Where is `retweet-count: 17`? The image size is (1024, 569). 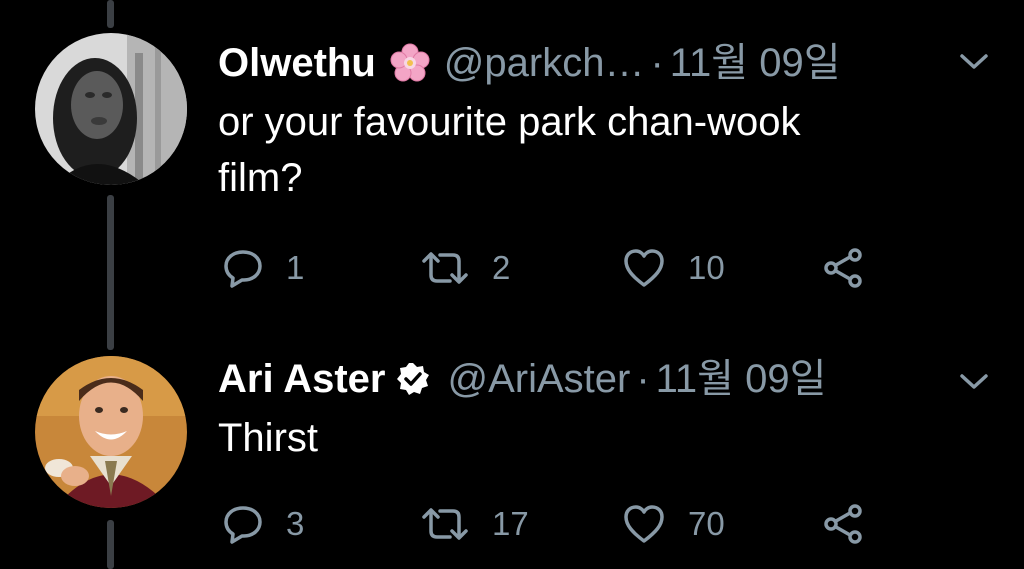 retweet-count: 17 is located at coordinates (510, 523).